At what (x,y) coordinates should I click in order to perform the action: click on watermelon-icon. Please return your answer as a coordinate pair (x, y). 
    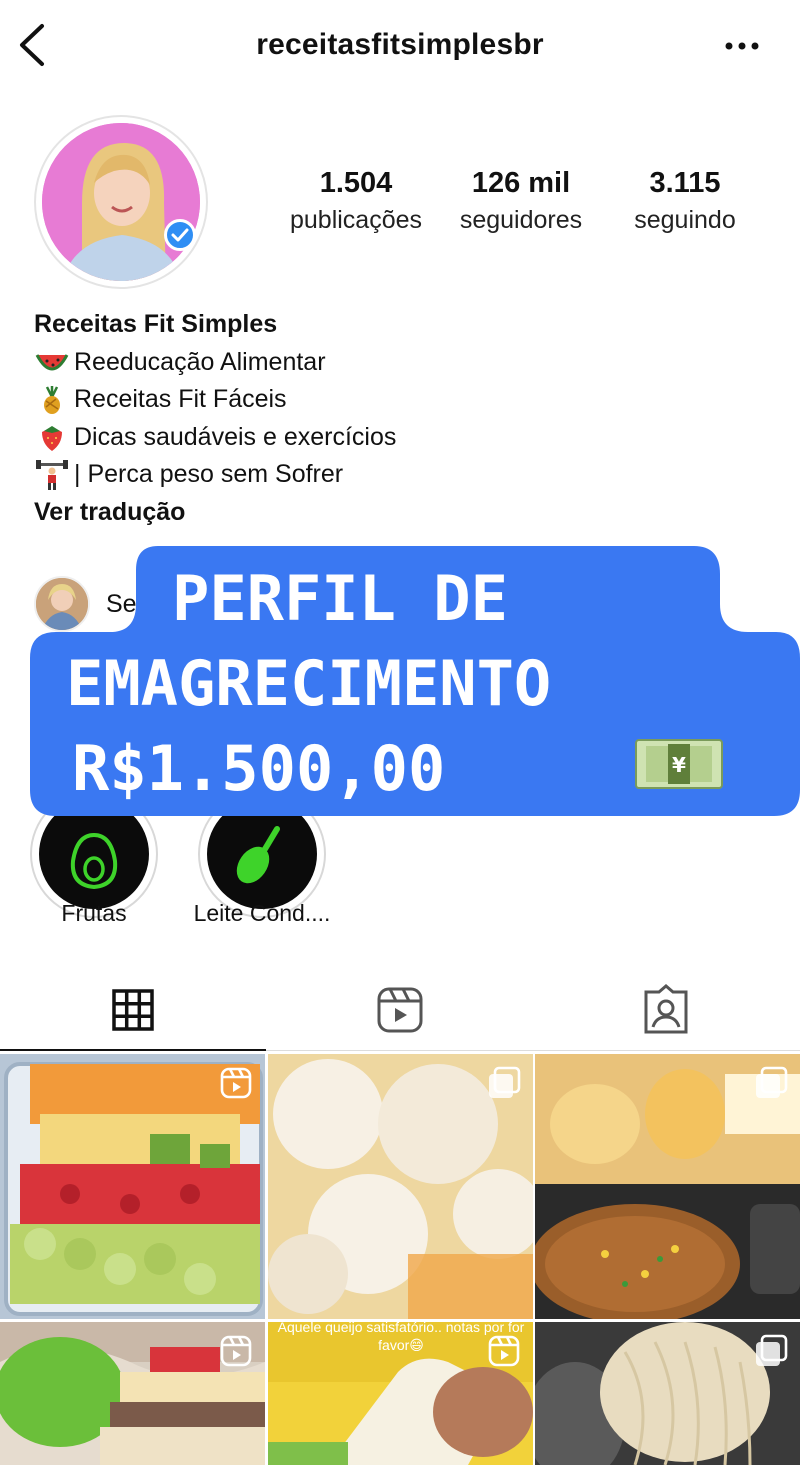
    Looking at the image, I should click on (52, 362).